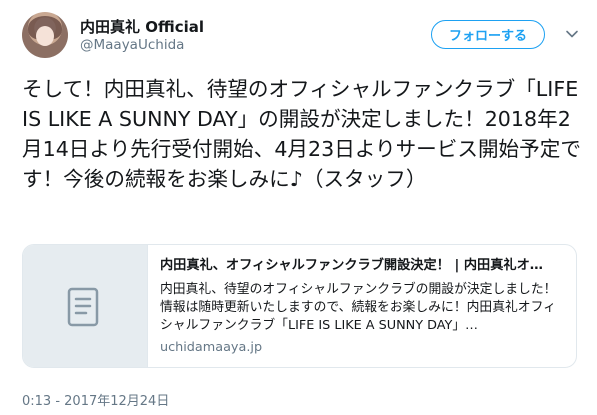  I want to click on author-name: 内田真礼 Official, so click(142, 26).